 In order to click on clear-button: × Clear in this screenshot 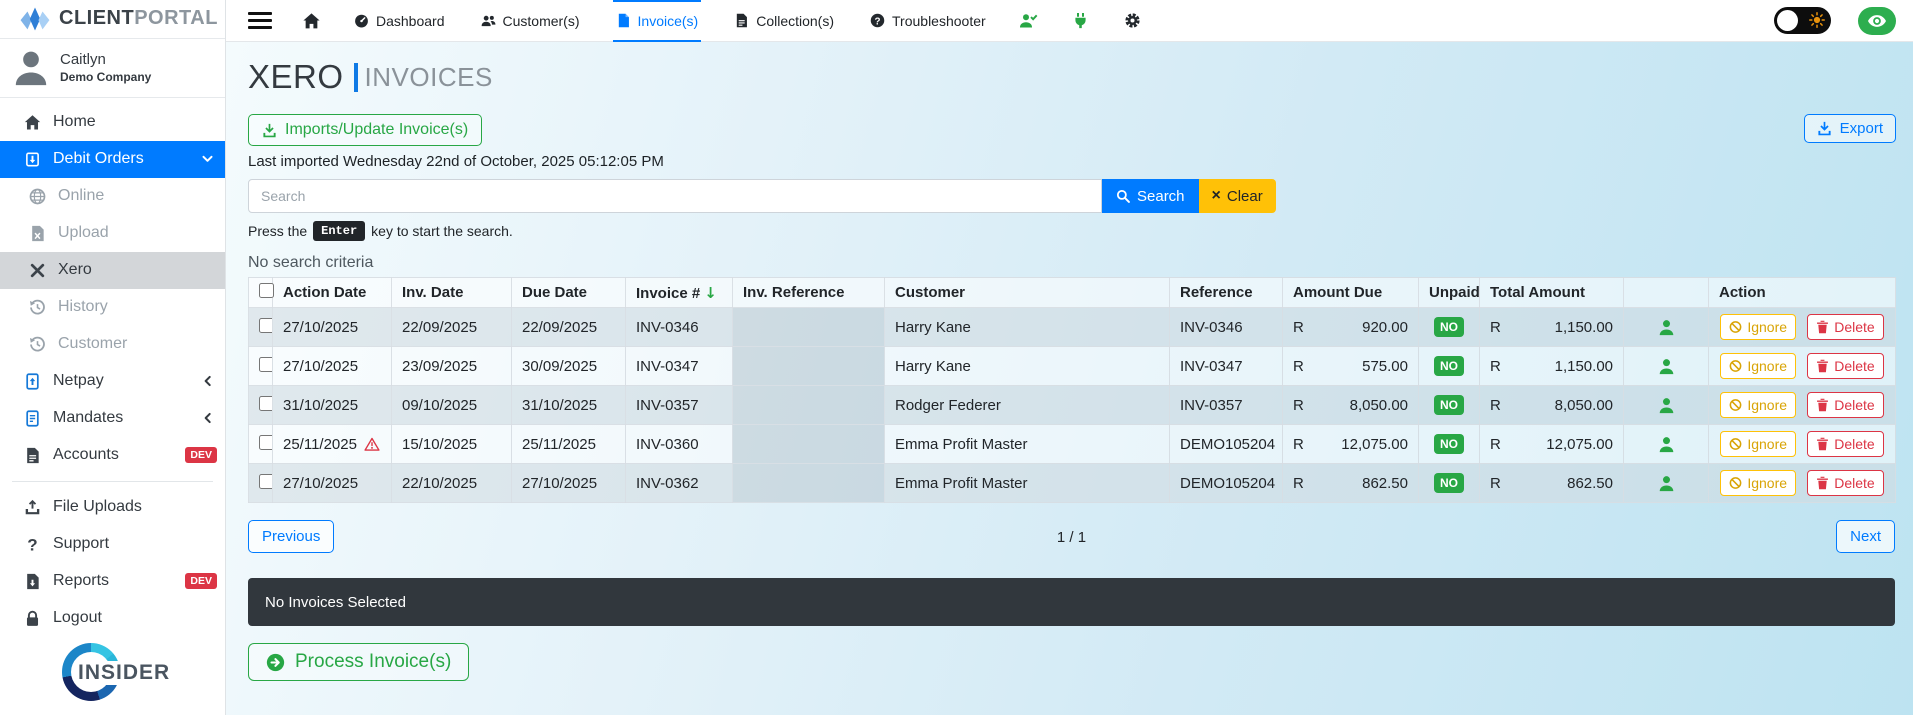, I will do `click(1237, 196)`.